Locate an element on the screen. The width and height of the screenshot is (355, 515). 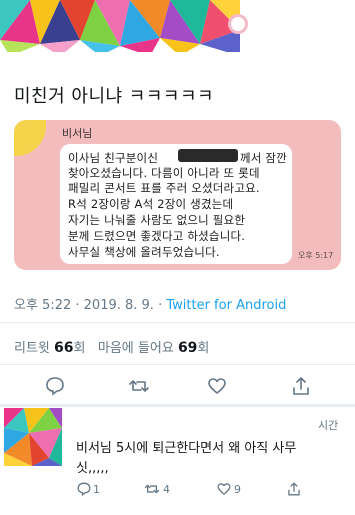
message-line: 이사님 친구분이신 is located at coordinates (113, 158).